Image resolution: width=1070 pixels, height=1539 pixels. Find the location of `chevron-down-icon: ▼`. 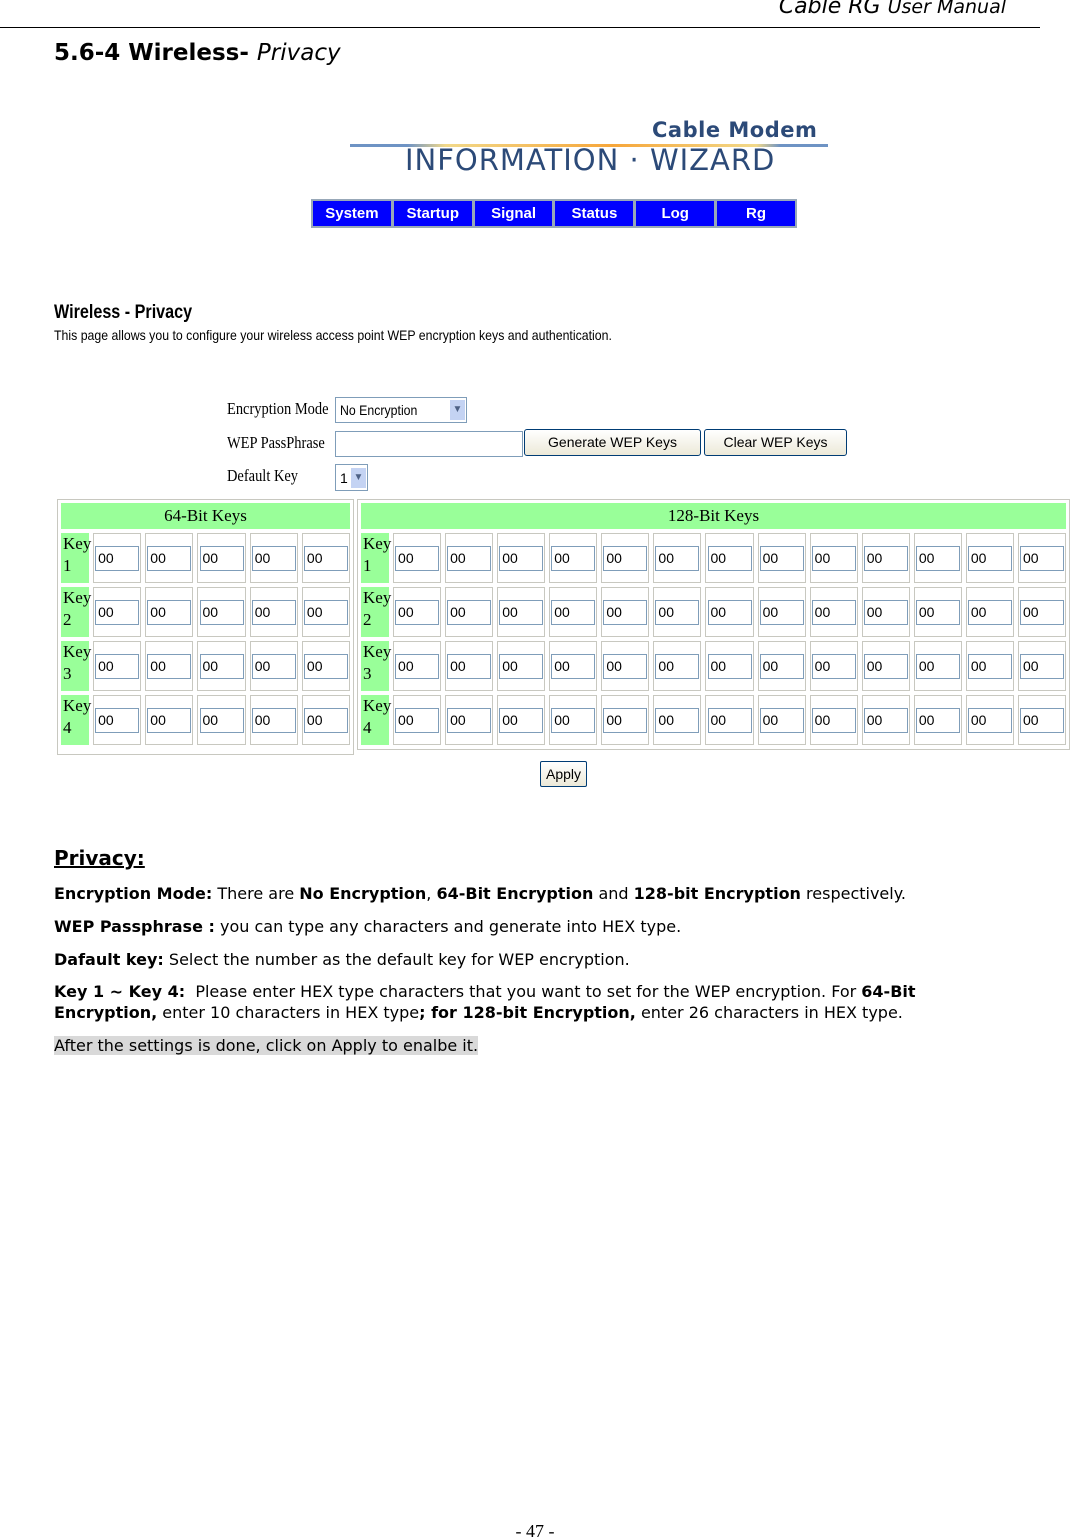

chevron-down-icon: ▼ is located at coordinates (358, 477).